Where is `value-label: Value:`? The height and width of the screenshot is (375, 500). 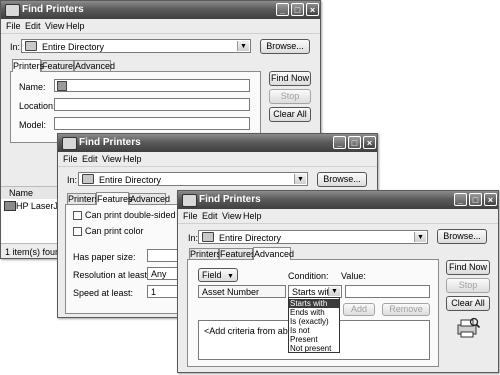
value-label: Value: is located at coordinates (353, 276).